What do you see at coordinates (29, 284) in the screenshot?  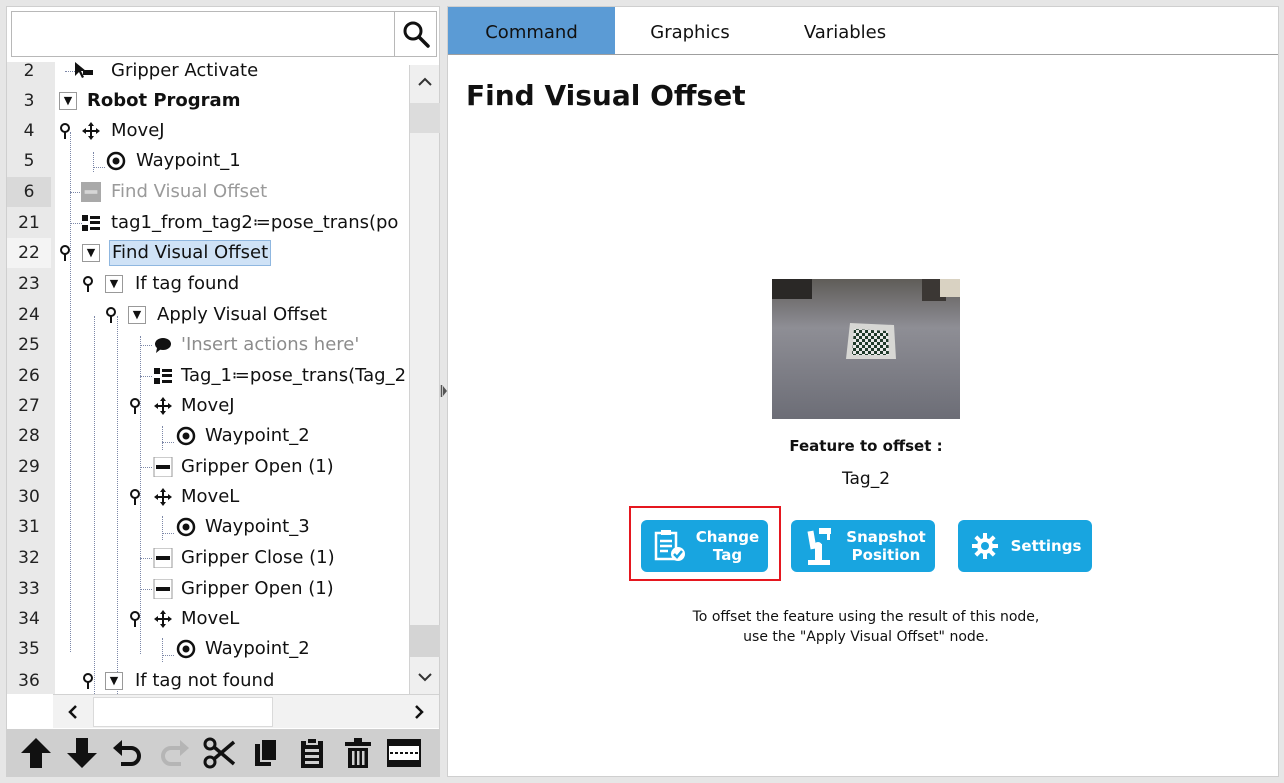 I see `line-number: 23` at bounding box center [29, 284].